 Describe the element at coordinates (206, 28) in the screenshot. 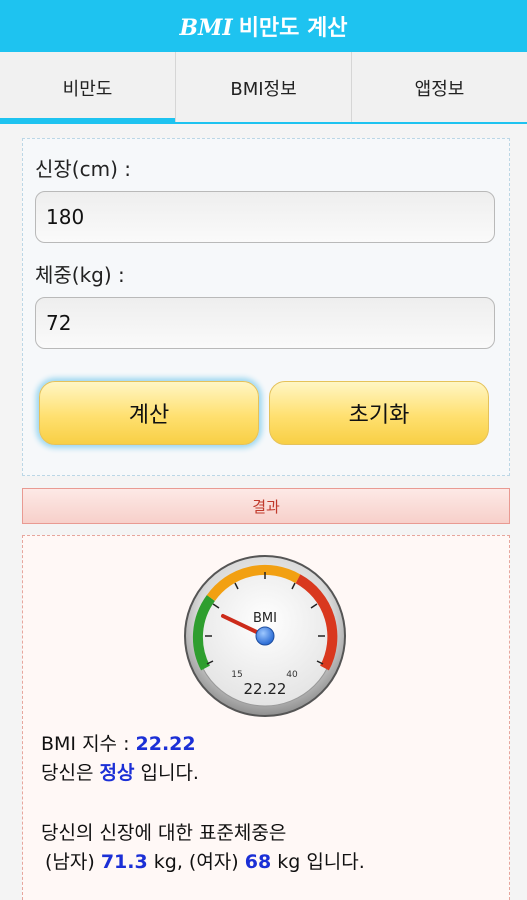

I see `app-title-bmi: BMI` at that location.